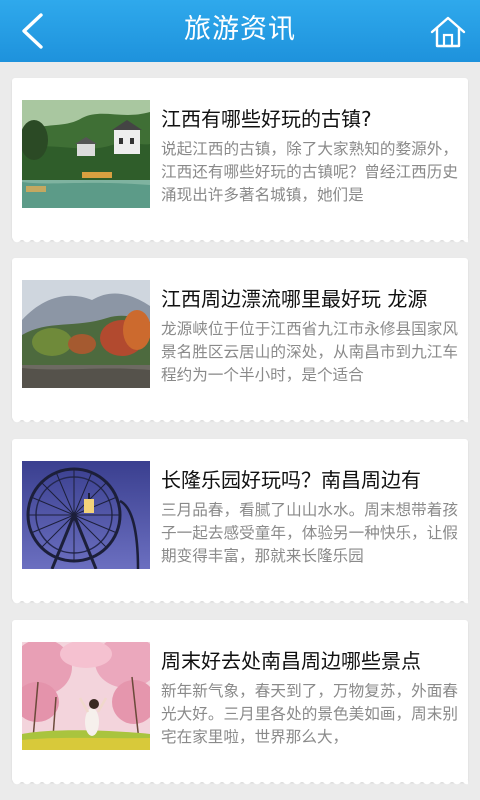 This screenshot has height=800, width=480. I want to click on peach-blossom-photo, so click(86, 696).